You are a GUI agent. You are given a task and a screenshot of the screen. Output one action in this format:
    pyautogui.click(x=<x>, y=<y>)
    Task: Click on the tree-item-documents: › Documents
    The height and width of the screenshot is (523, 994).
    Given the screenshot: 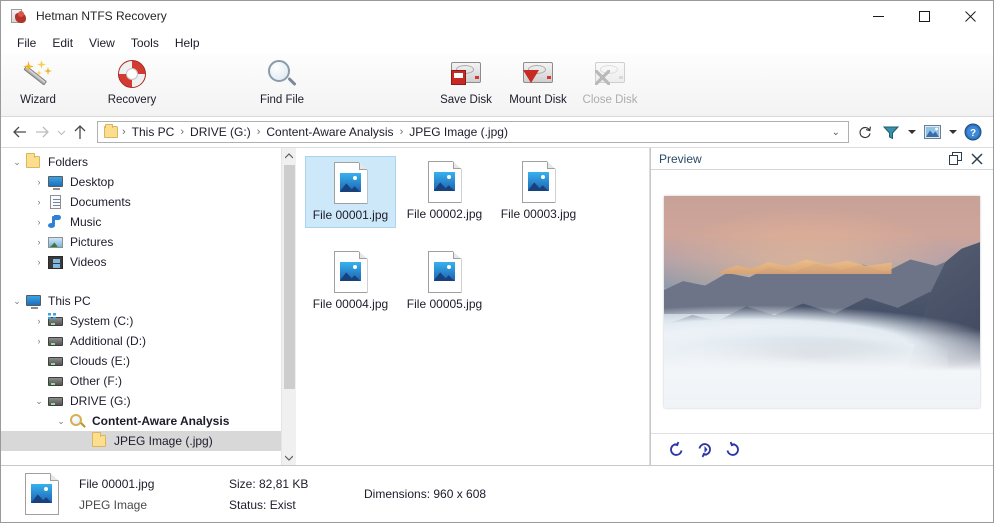 What is the action you would take?
    pyautogui.click(x=148, y=202)
    